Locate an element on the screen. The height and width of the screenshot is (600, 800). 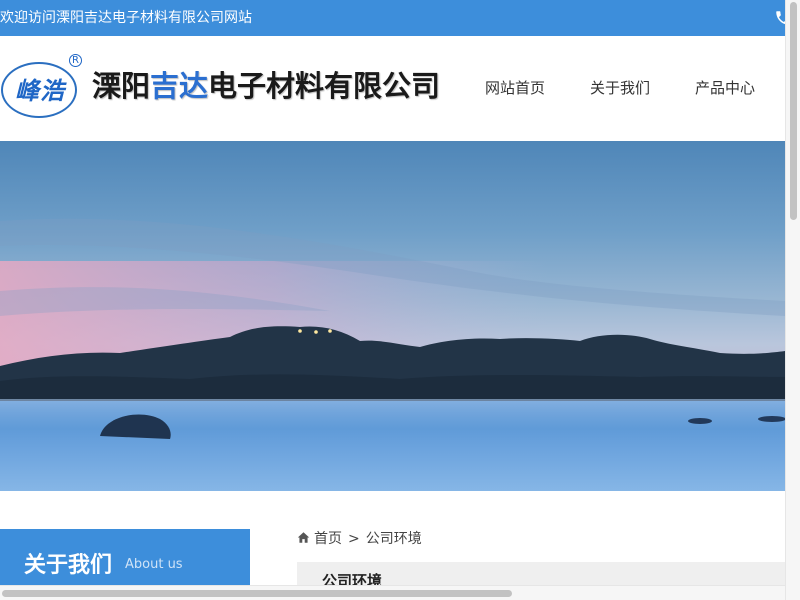
horizontal-scrollbar is located at coordinates (392, 592).